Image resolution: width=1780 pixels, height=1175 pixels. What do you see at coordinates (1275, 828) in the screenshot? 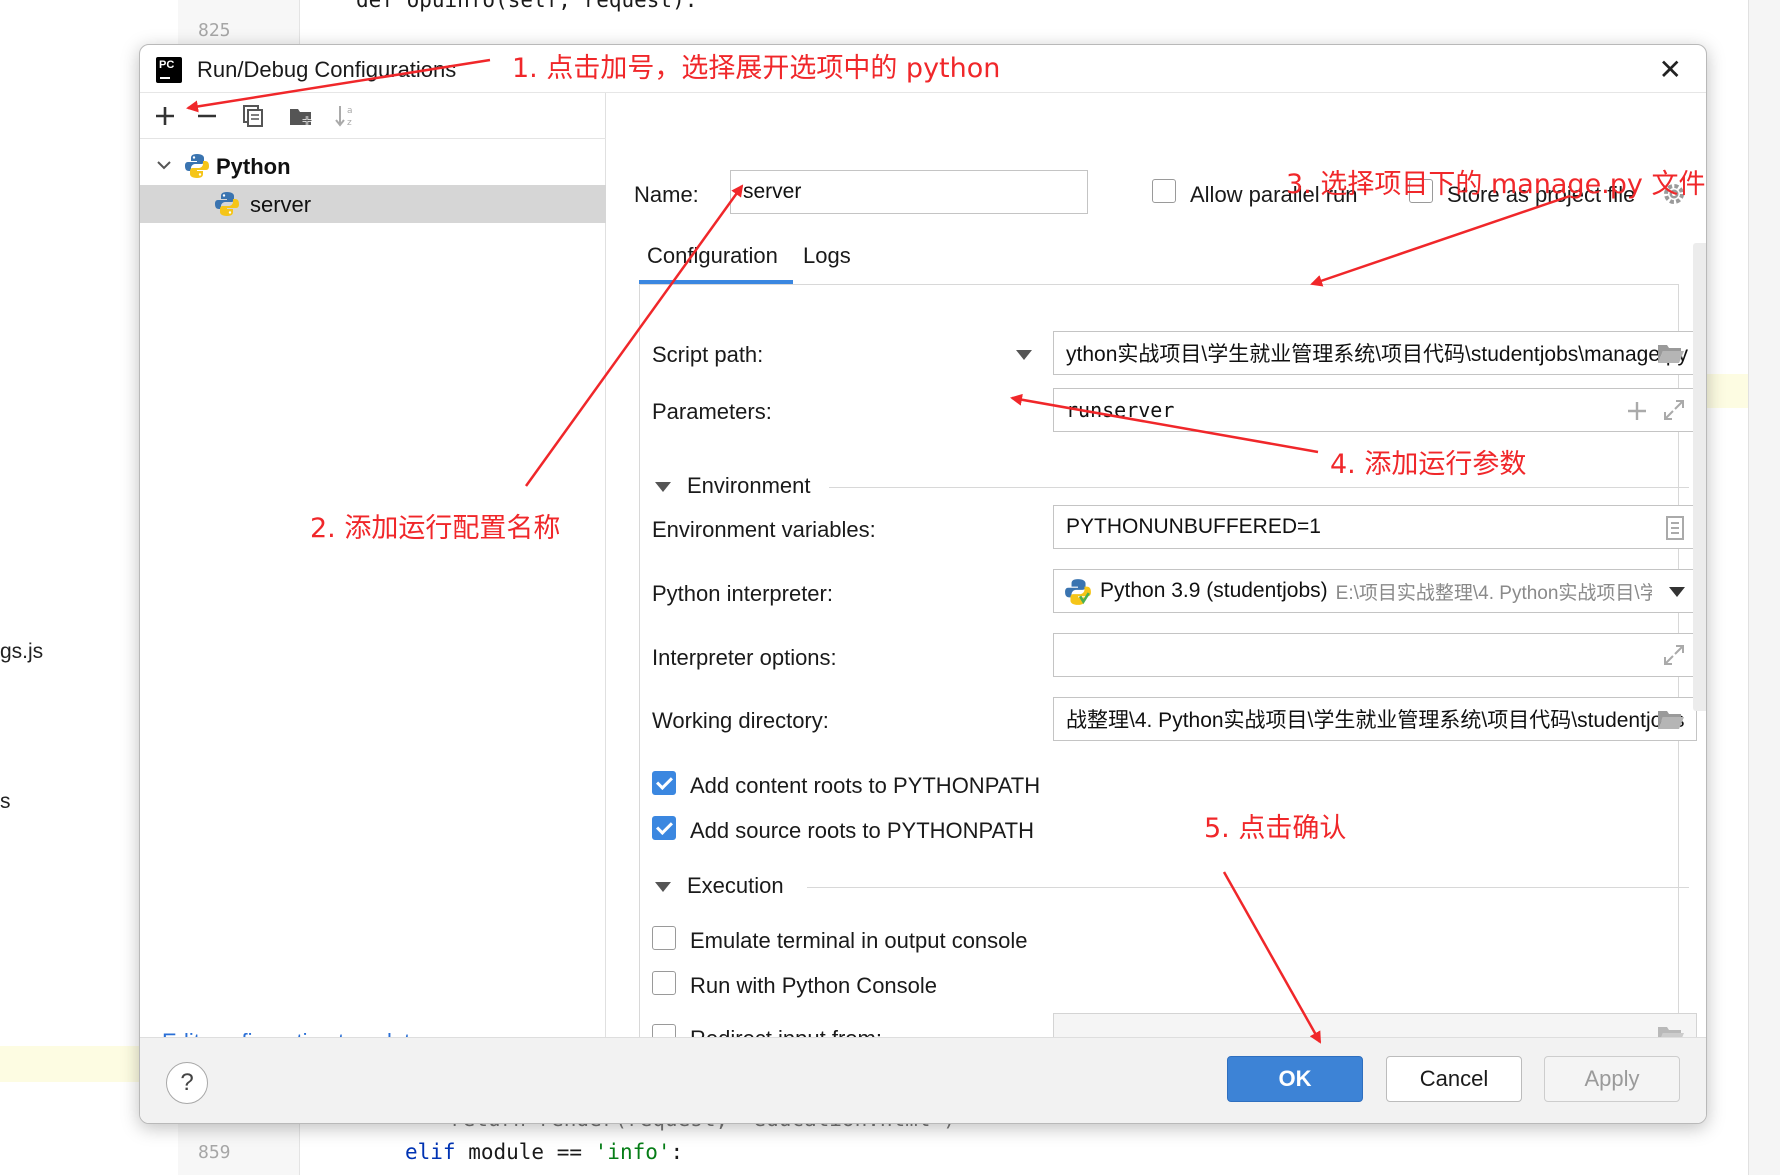
I see `annotation-step-5: 5. 点击确认` at bounding box center [1275, 828].